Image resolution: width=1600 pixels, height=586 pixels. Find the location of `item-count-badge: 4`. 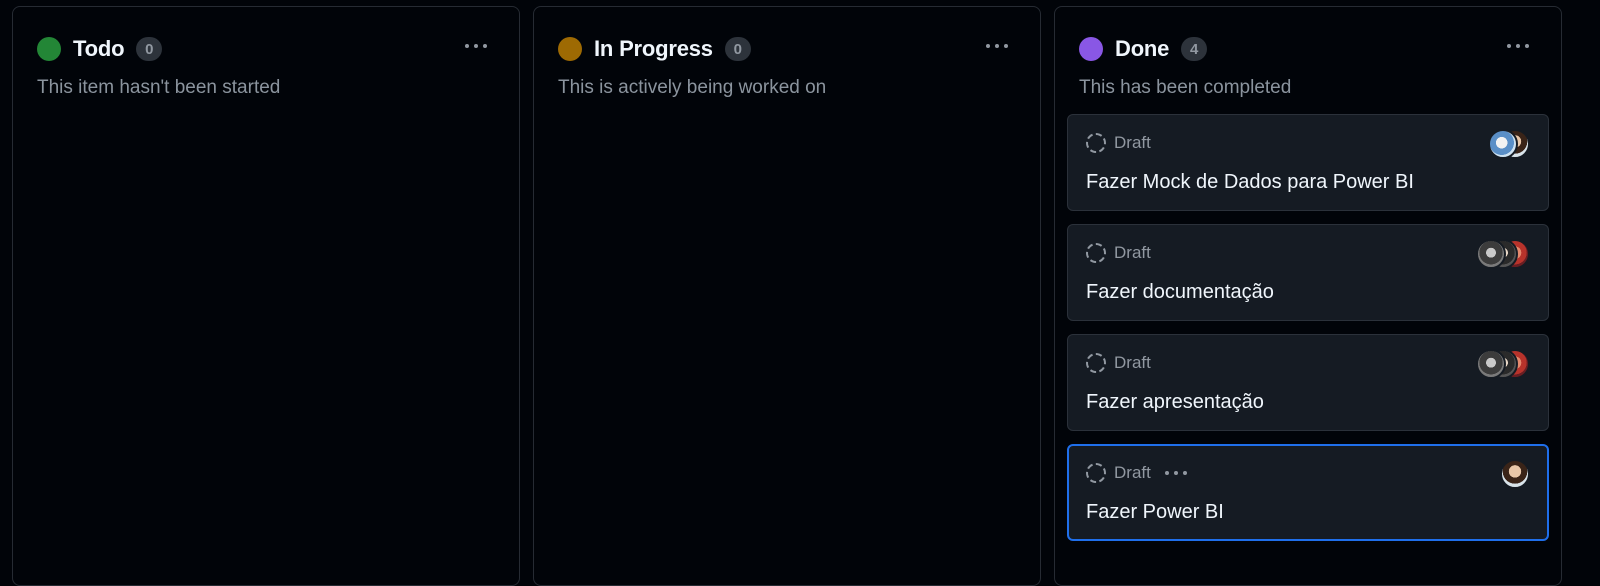

item-count-badge: 4 is located at coordinates (1194, 49).